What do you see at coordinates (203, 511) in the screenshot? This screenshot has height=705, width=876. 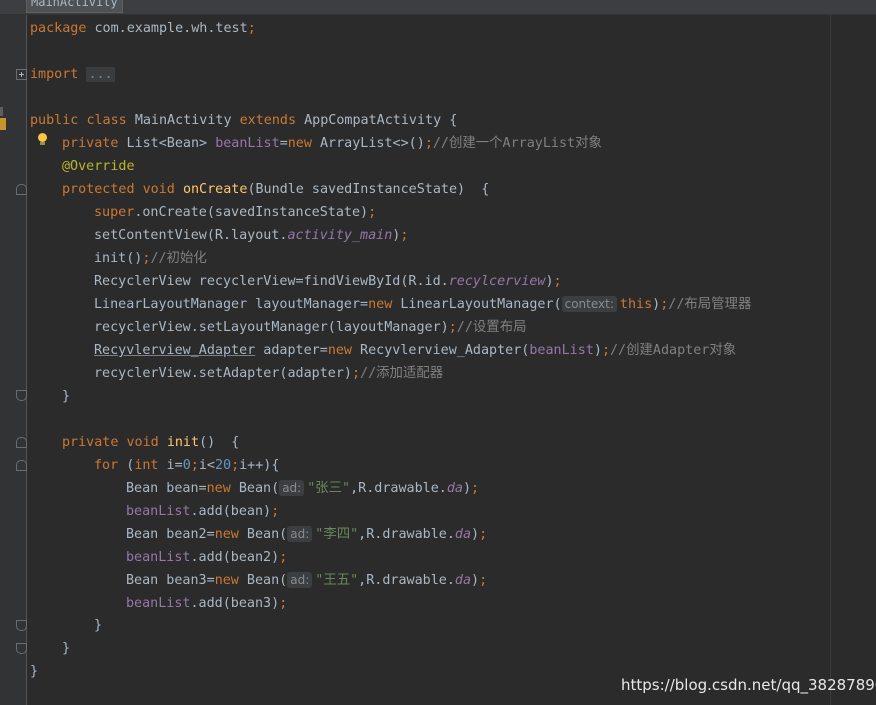 I see `code-line-add-bean1: beanList.add(bean);` at bounding box center [203, 511].